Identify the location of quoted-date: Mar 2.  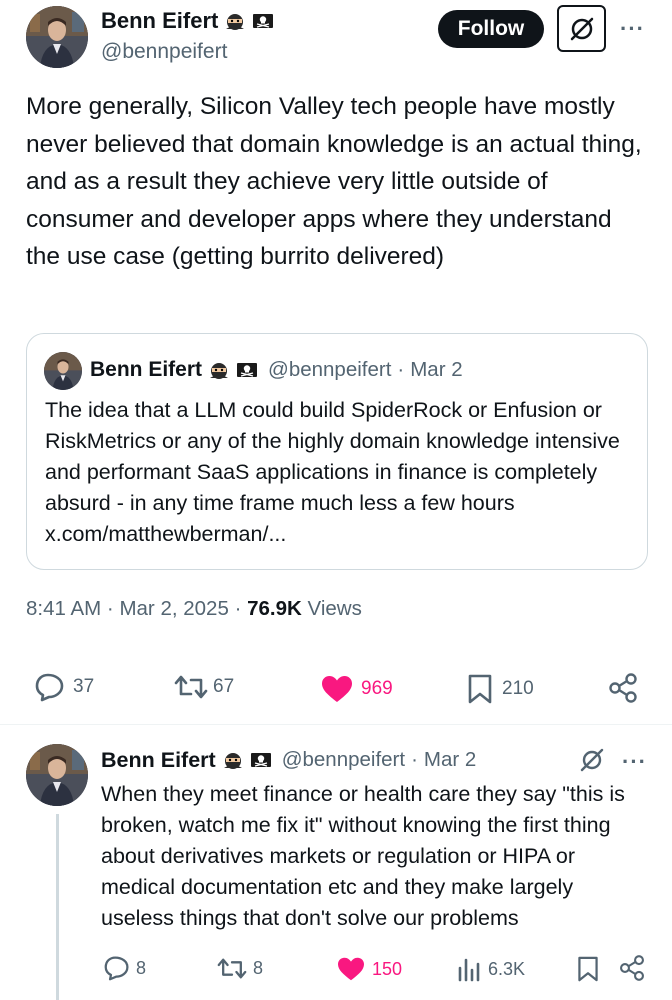
(436, 369).